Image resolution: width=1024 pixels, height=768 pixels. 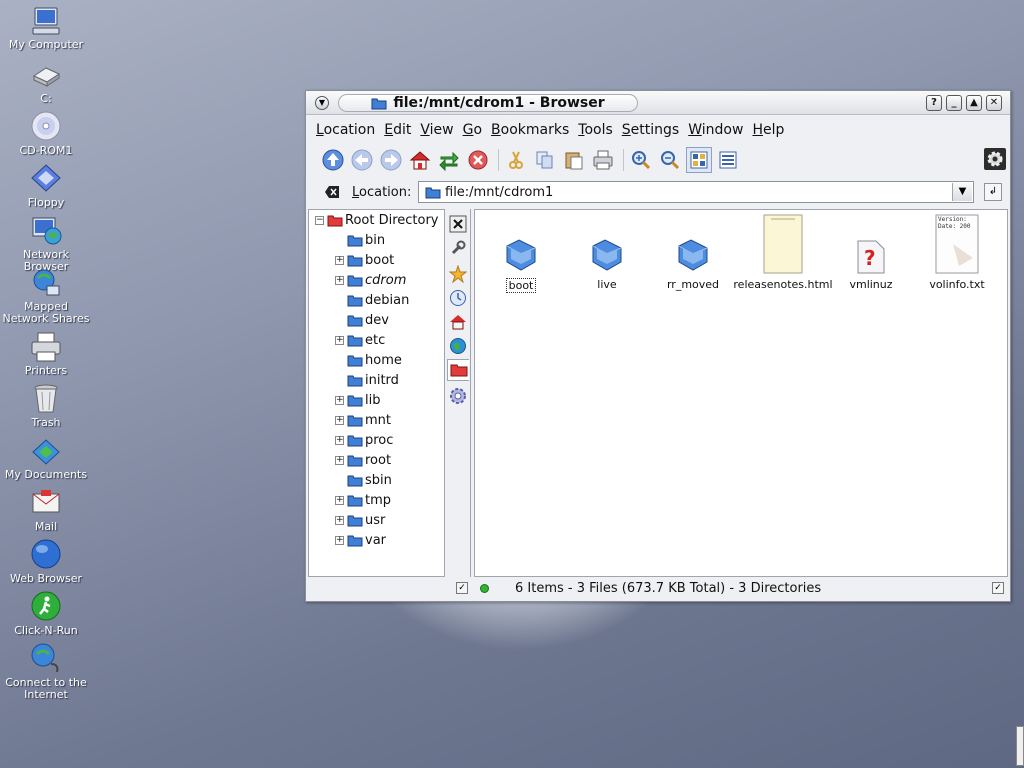 What do you see at coordinates (994, 103) in the screenshot?
I see `close-button: ✕` at bounding box center [994, 103].